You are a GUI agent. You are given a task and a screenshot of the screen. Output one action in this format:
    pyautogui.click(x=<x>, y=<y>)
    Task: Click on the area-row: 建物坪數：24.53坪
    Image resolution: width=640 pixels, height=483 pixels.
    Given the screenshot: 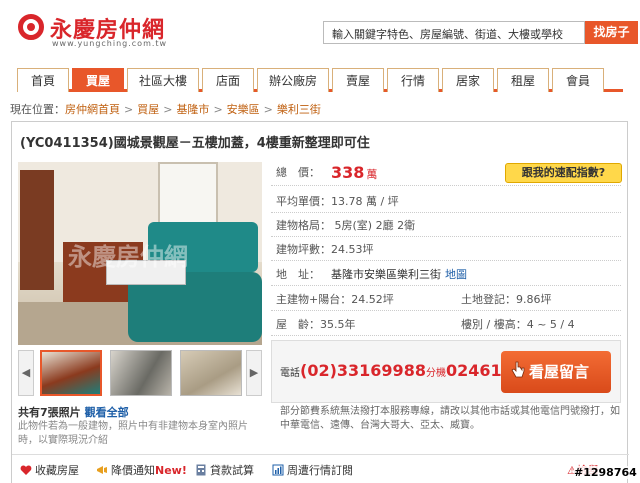 What is the action you would take?
    pyautogui.click(x=446, y=250)
    